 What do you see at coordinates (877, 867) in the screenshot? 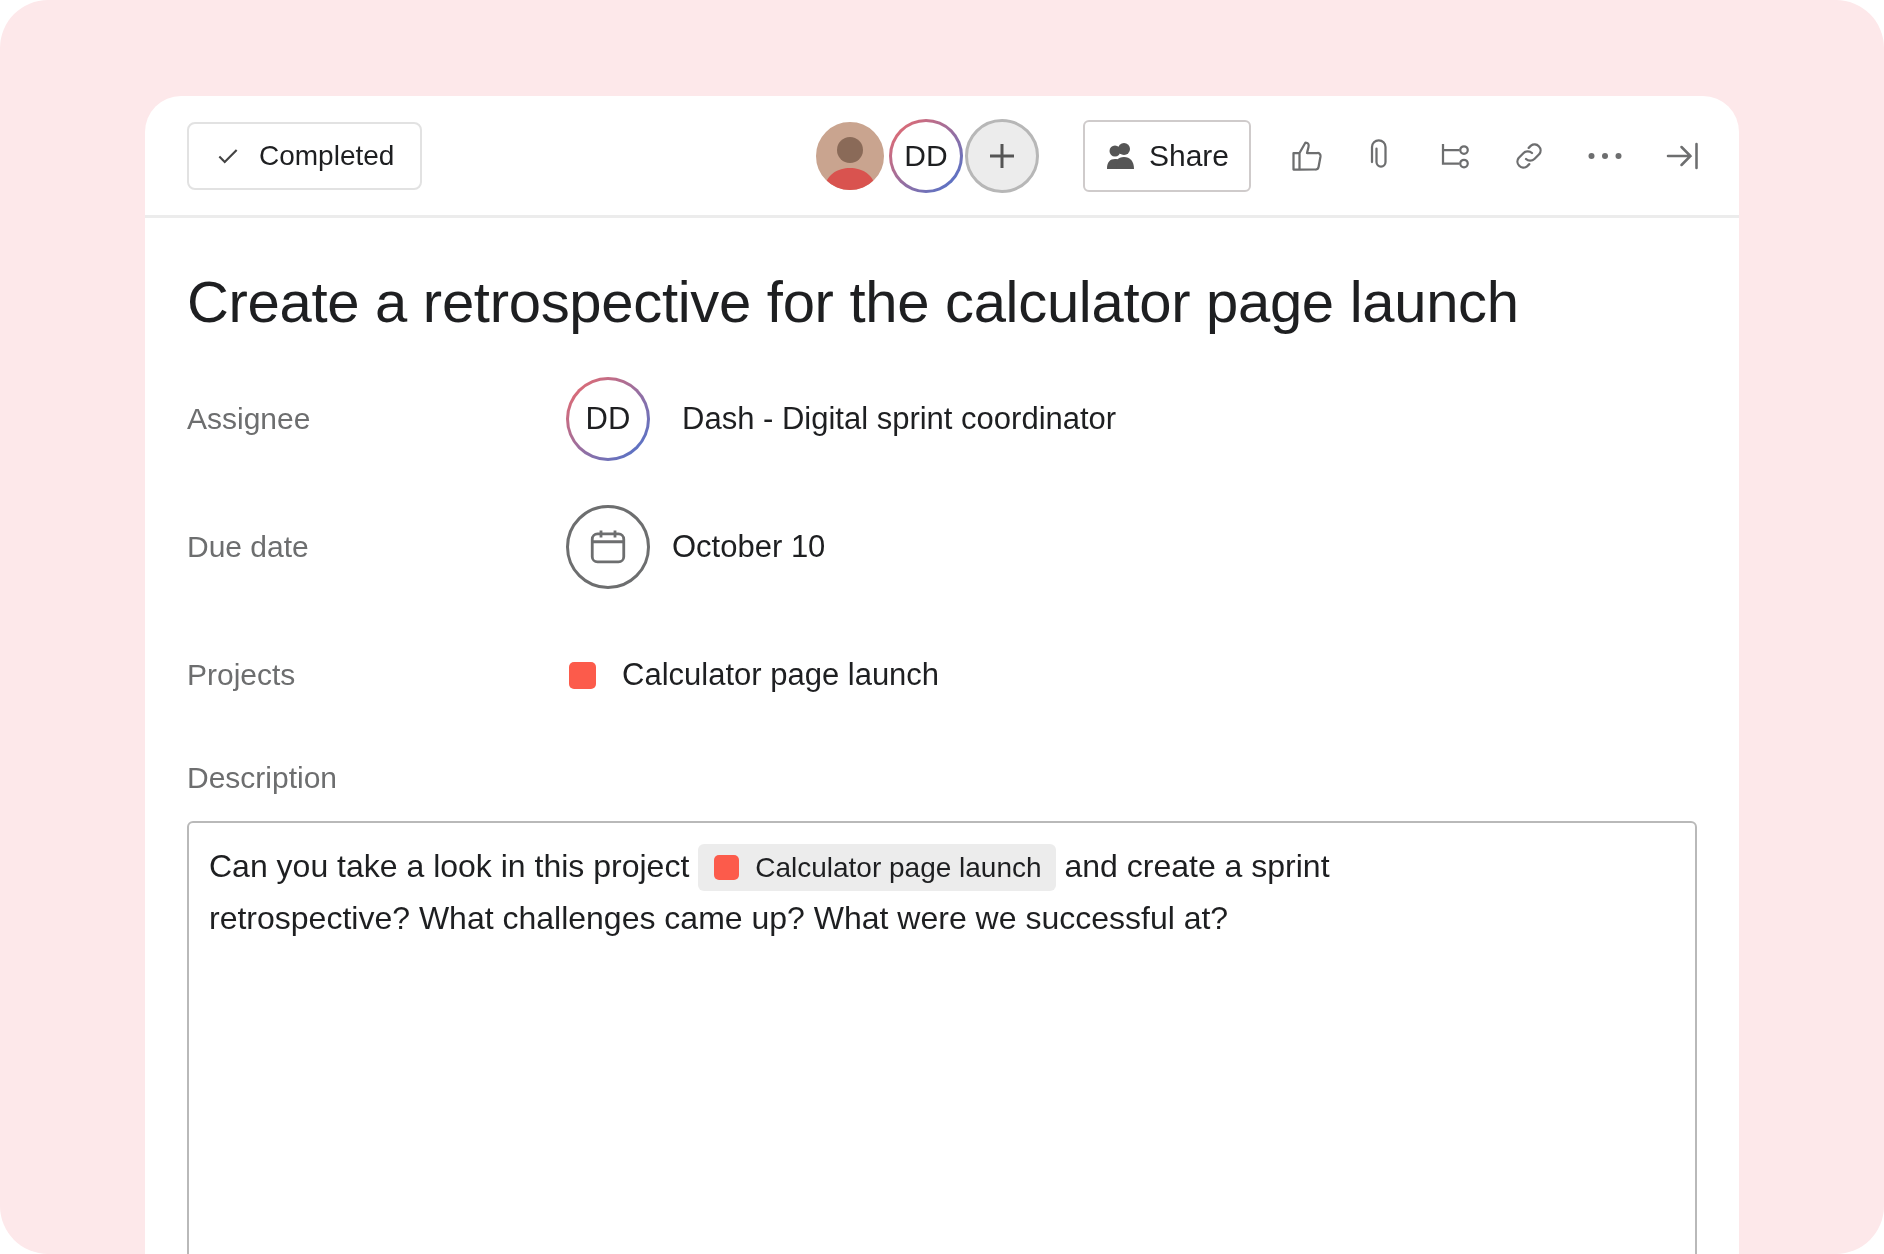
I see `project-link: Calculator page launch` at bounding box center [877, 867].